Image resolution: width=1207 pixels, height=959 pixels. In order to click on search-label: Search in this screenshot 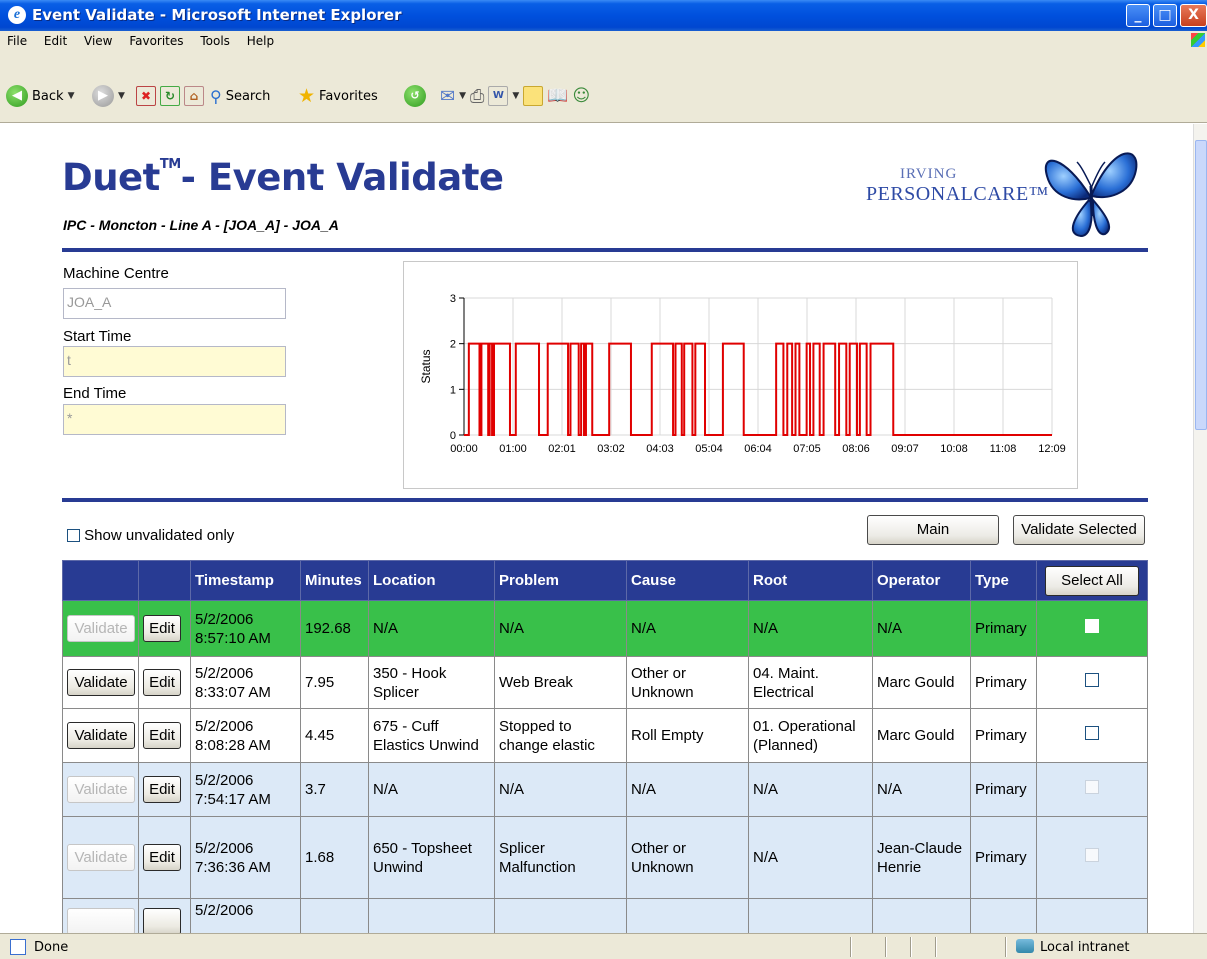, I will do `click(248, 96)`.